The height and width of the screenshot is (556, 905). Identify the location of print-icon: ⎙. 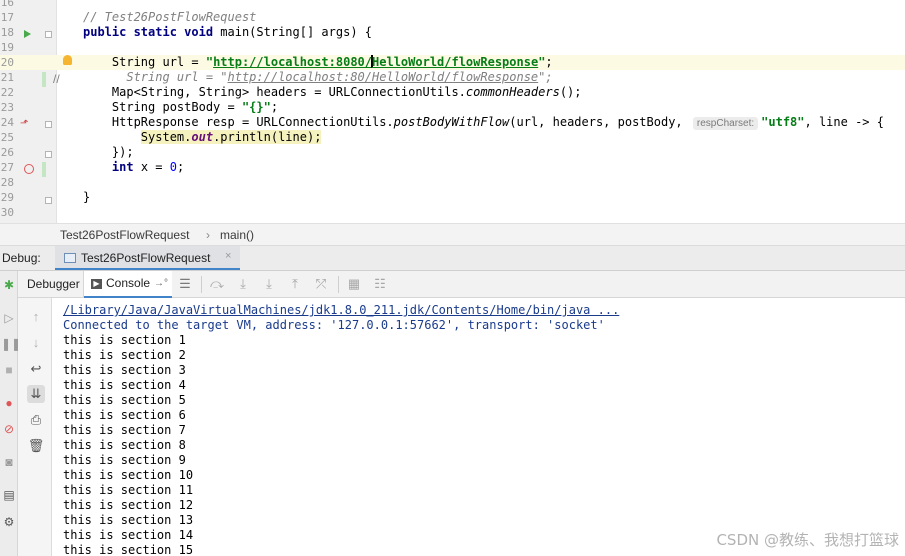
(36, 420).